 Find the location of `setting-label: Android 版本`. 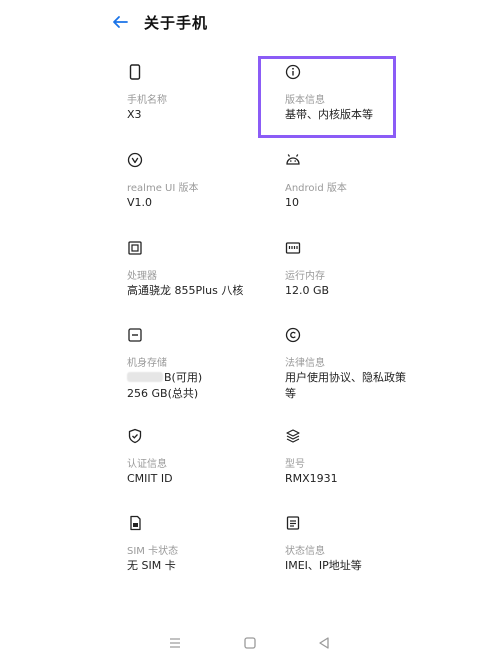

setting-label: Android 版本 is located at coordinates (316, 188).